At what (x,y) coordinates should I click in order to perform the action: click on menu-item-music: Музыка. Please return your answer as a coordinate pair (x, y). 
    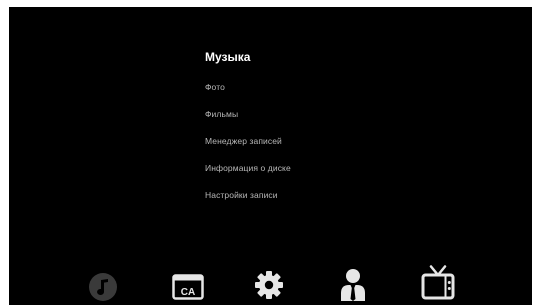
    Looking at the image, I should click on (227, 57).